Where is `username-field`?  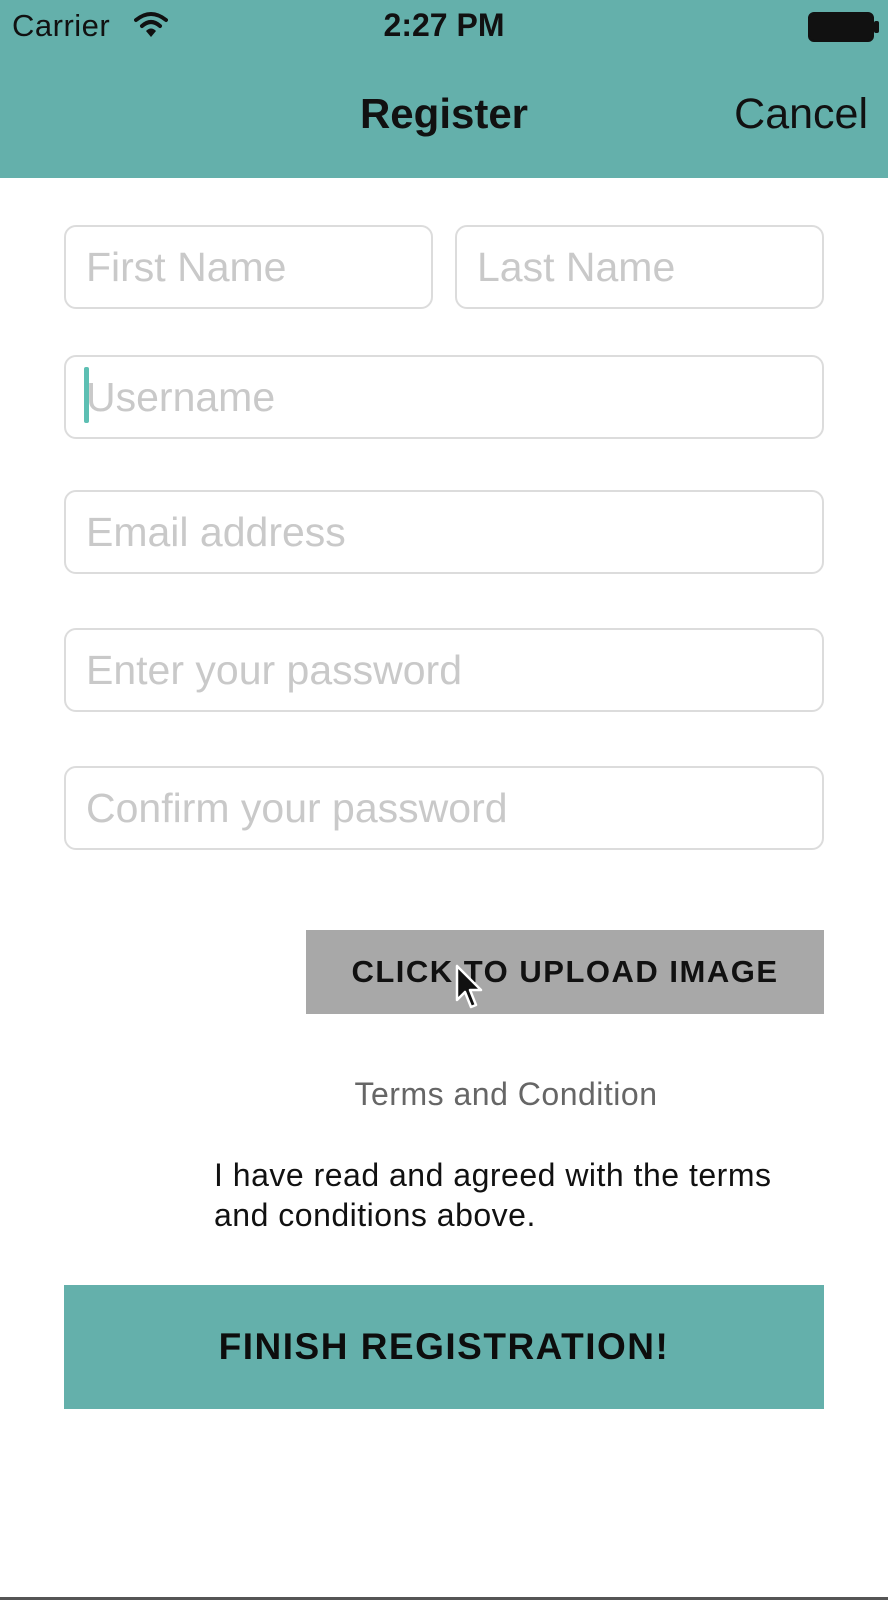
username-field is located at coordinates (444, 397).